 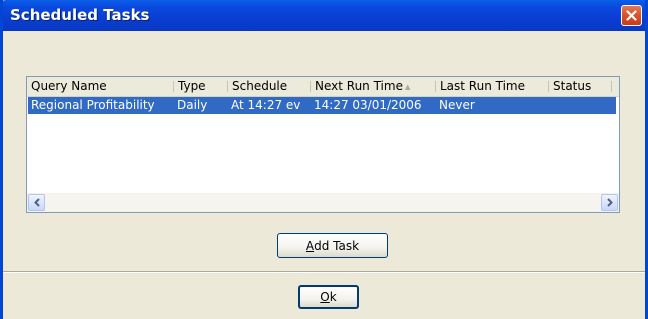 I want to click on horizontal-scrollbar, so click(x=323, y=202).